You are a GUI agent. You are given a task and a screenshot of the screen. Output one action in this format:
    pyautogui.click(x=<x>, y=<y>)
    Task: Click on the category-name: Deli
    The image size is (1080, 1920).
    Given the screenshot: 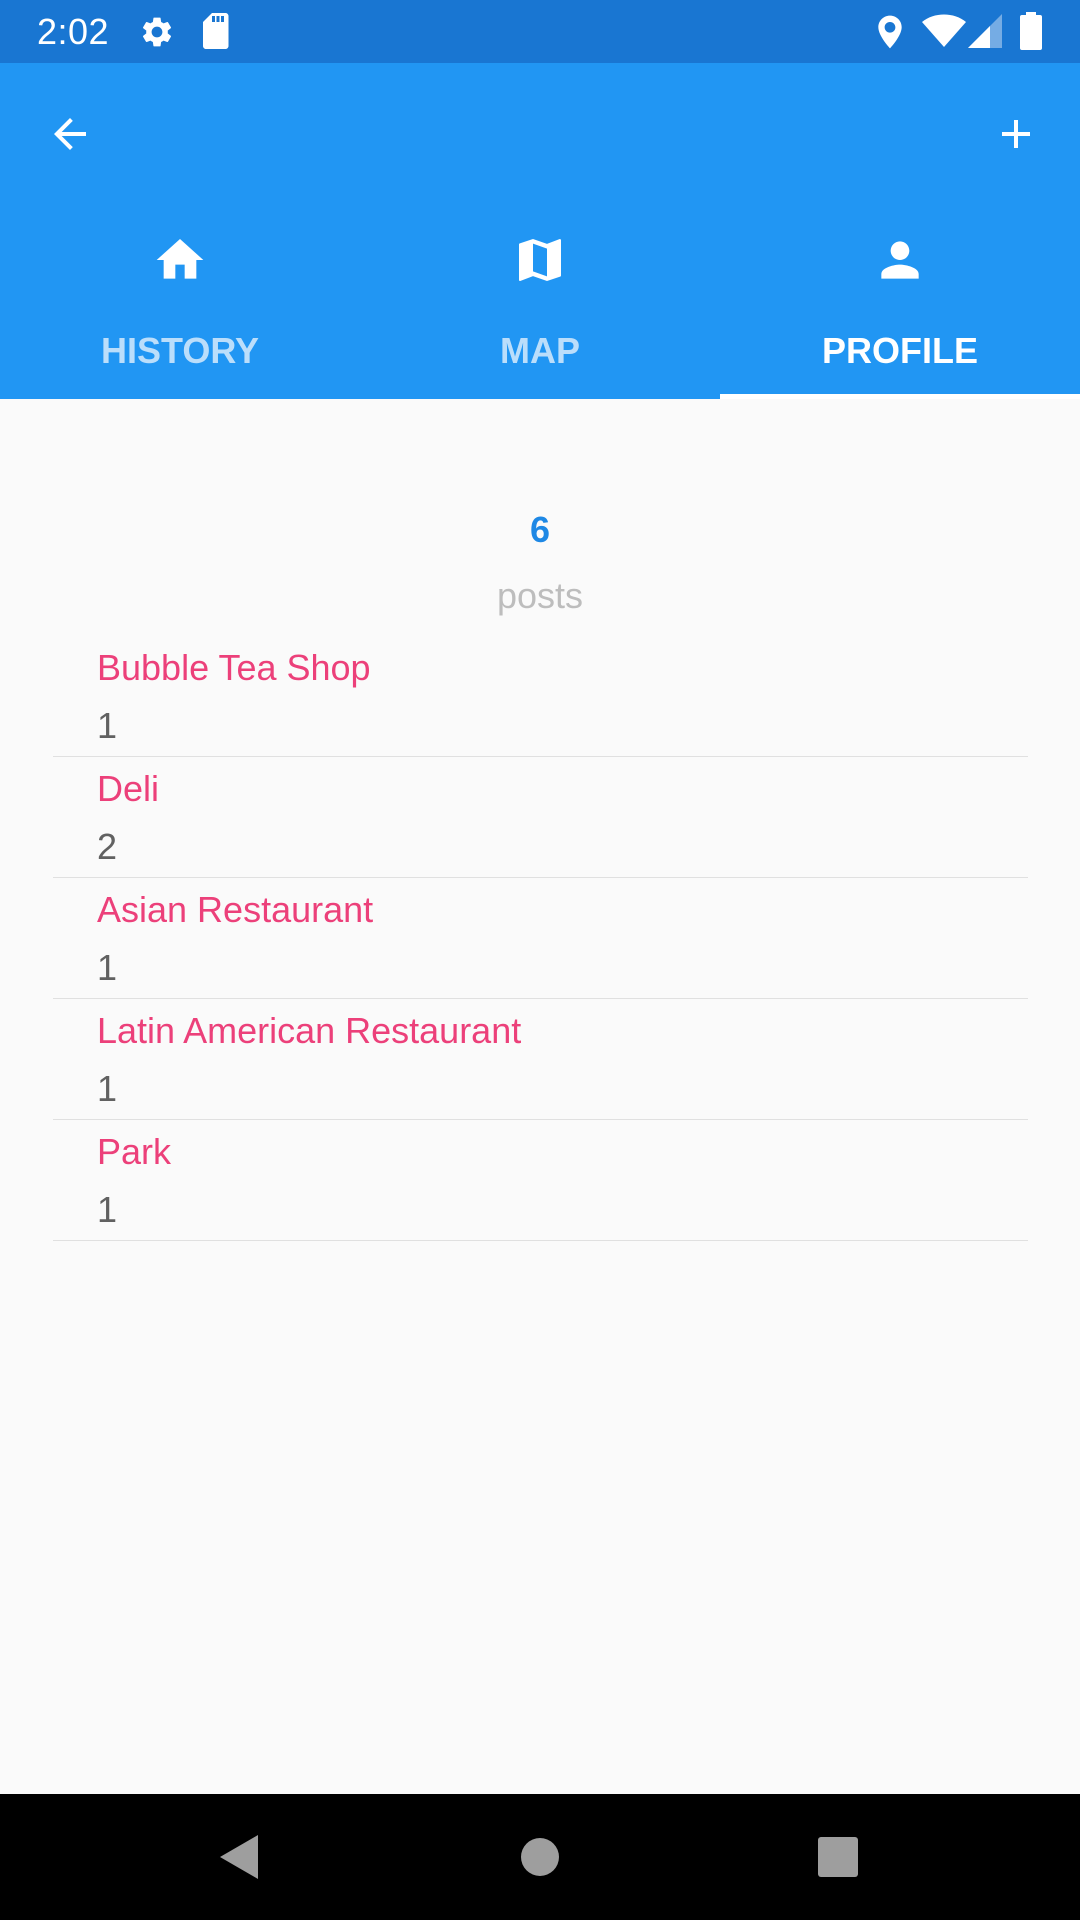 What is the action you would take?
    pyautogui.click(x=128, y=788)
    